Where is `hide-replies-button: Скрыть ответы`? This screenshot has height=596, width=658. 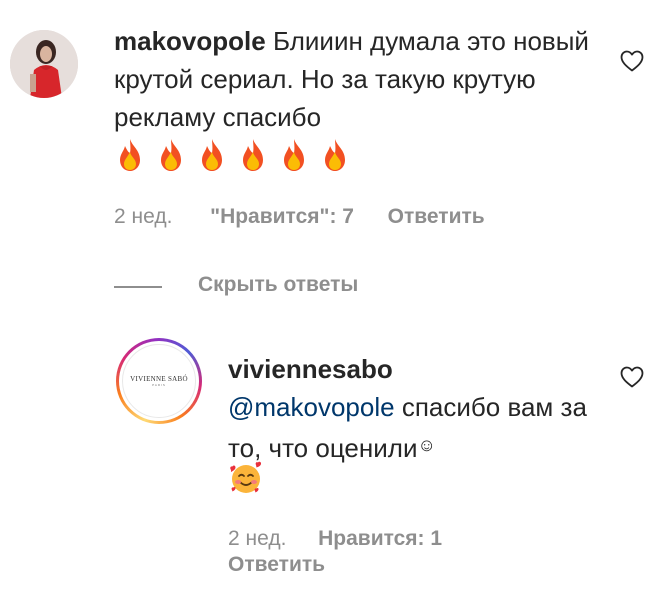 hide-replies-button: Скрыть ответы is located at coordinates (278, 285).